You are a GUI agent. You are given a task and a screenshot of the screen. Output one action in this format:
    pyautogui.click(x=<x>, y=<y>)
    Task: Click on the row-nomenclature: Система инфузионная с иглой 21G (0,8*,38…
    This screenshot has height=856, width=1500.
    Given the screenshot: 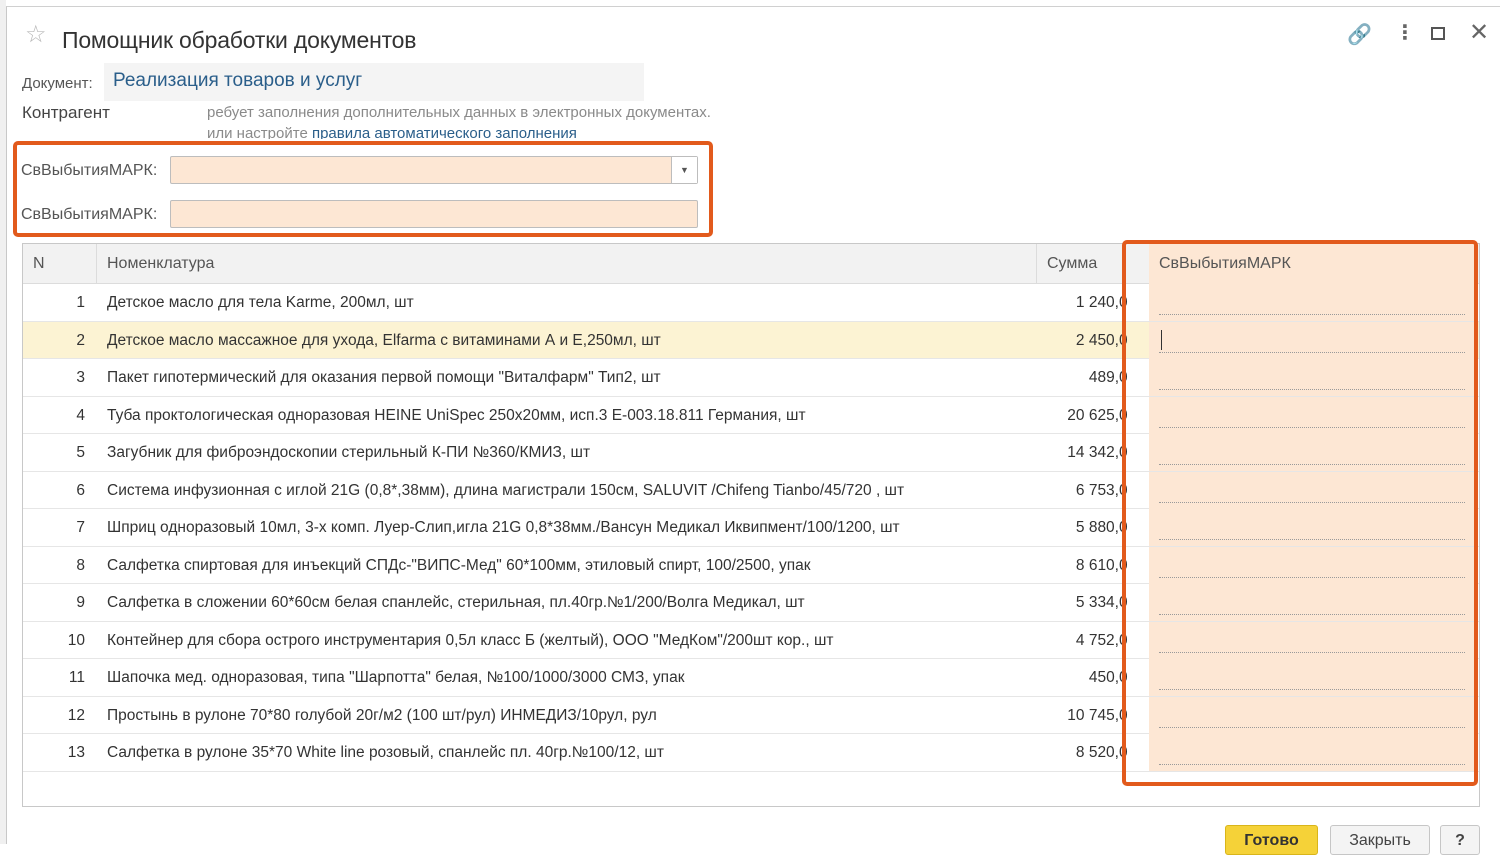 What is the action you would take?
    pyautogui.click(x=506, y=490)
    